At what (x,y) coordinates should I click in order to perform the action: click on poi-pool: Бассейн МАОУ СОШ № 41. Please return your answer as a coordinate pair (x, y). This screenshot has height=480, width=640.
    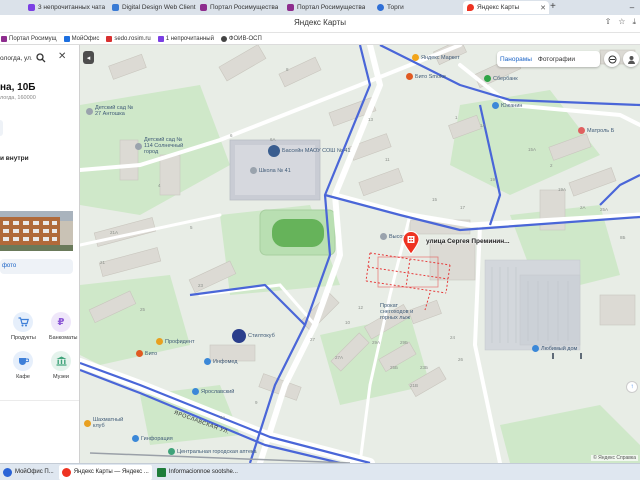
    Looking at the image, I should click on (309, 151).